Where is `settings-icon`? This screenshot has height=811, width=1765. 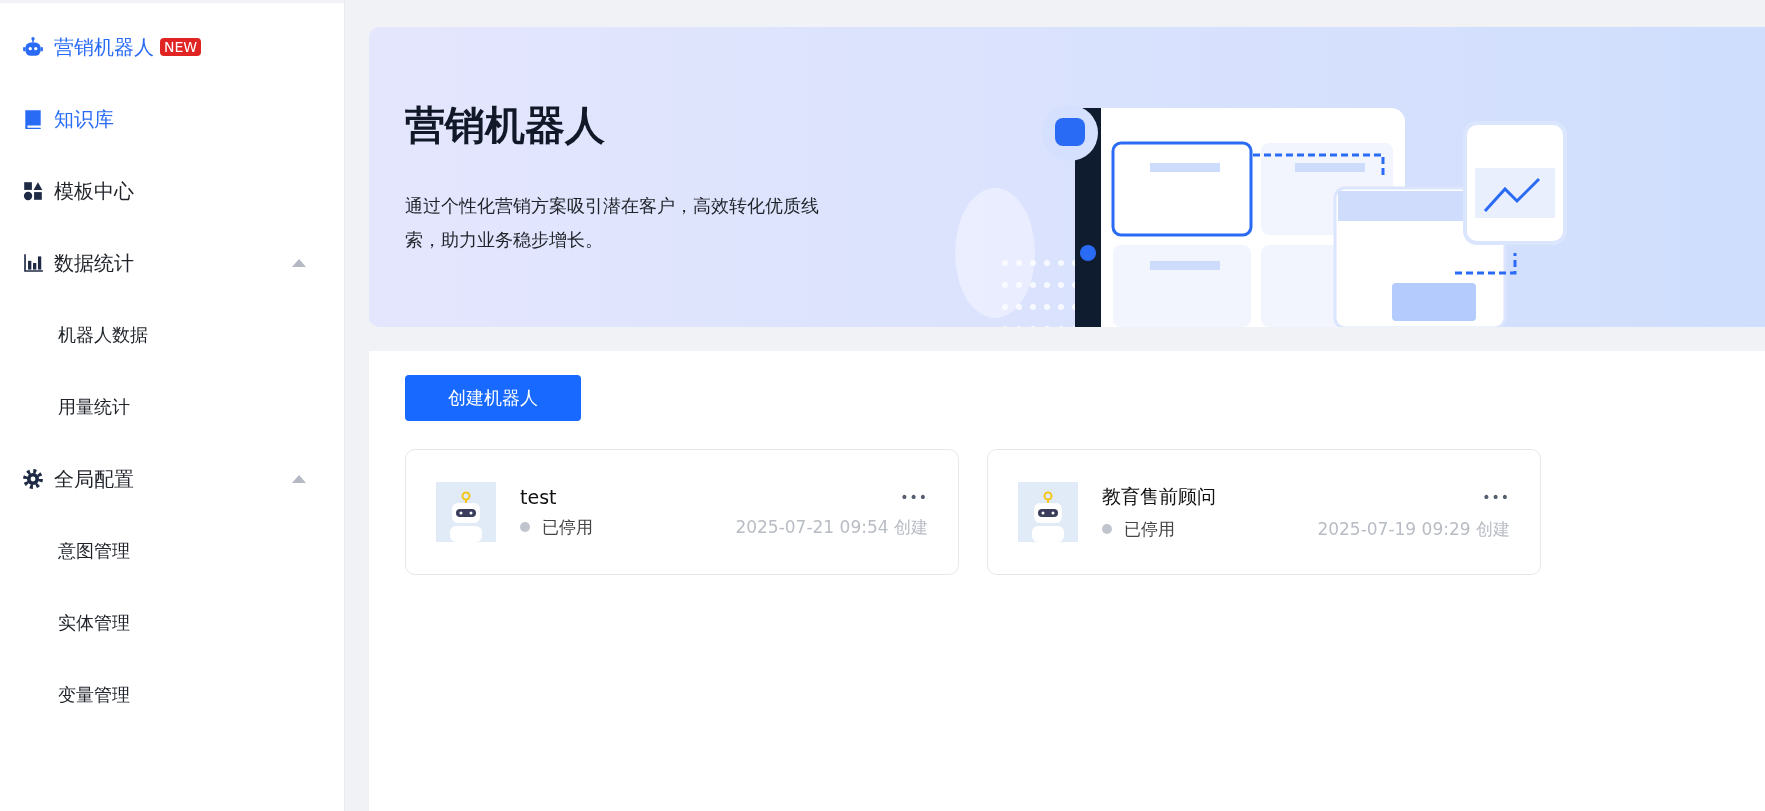 settings-icon is located at coordinates (33, 479).